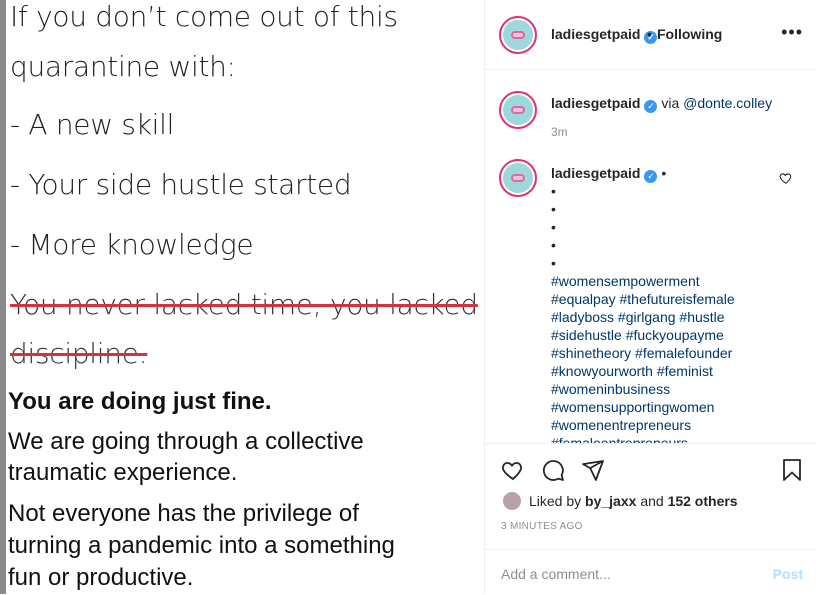 The width and height of the screenshot is (816, 595). Describe the element at coordinates (132, 244) in the screenshot. I see `image-text-line: - More knowledge` at that location.